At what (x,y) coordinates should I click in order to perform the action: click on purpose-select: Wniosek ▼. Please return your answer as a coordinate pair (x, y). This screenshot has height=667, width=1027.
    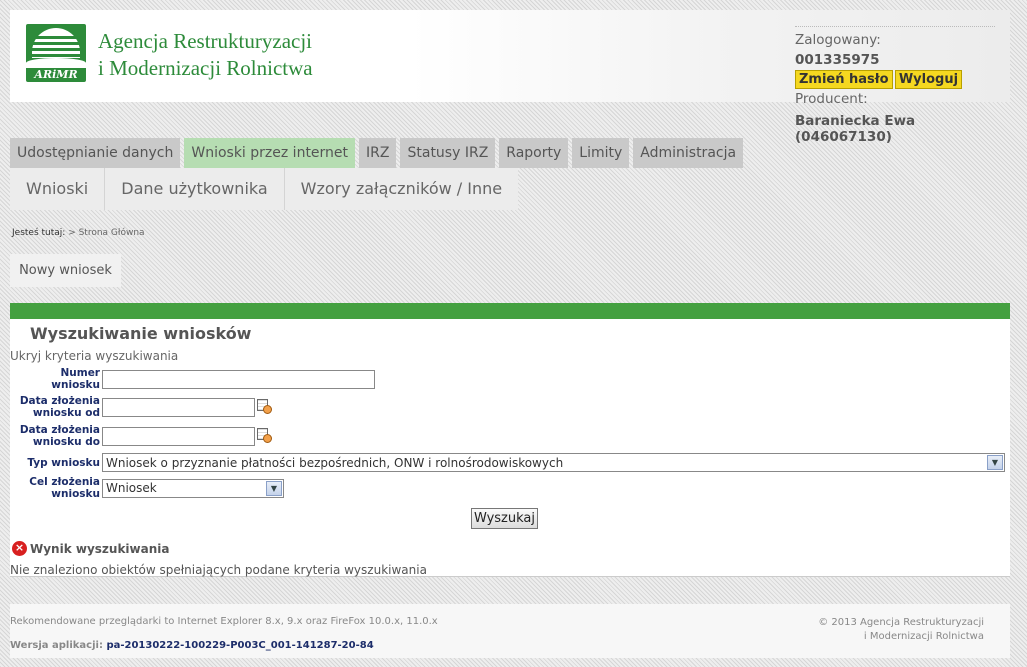
    Looking at the image, I should click on (193, 488).